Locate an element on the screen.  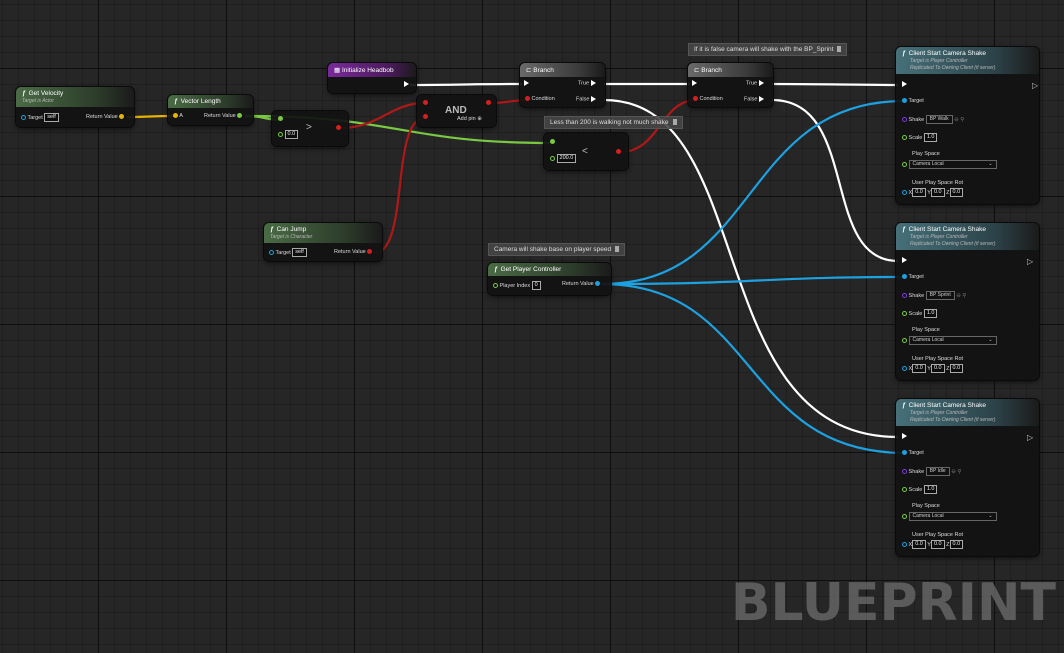
shake-class-dropdown: BP Walk is located at coordinates (939, 119).